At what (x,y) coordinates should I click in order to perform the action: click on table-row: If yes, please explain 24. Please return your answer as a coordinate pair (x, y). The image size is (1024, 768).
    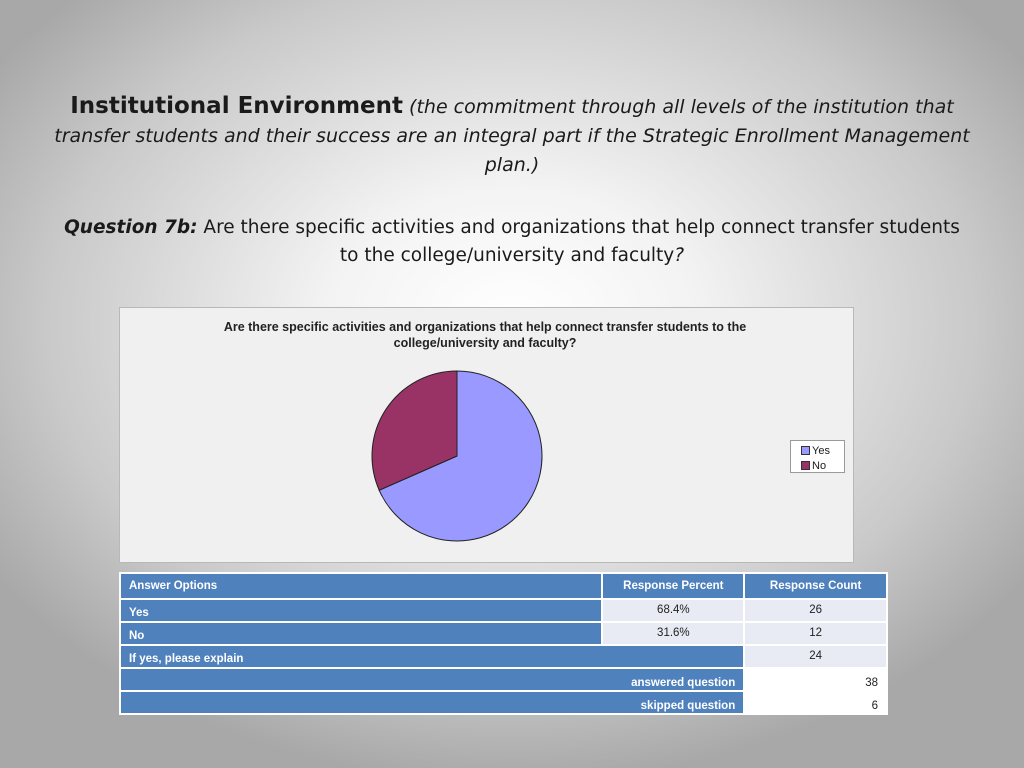
    Looking at the image, I should click on (503, 656).